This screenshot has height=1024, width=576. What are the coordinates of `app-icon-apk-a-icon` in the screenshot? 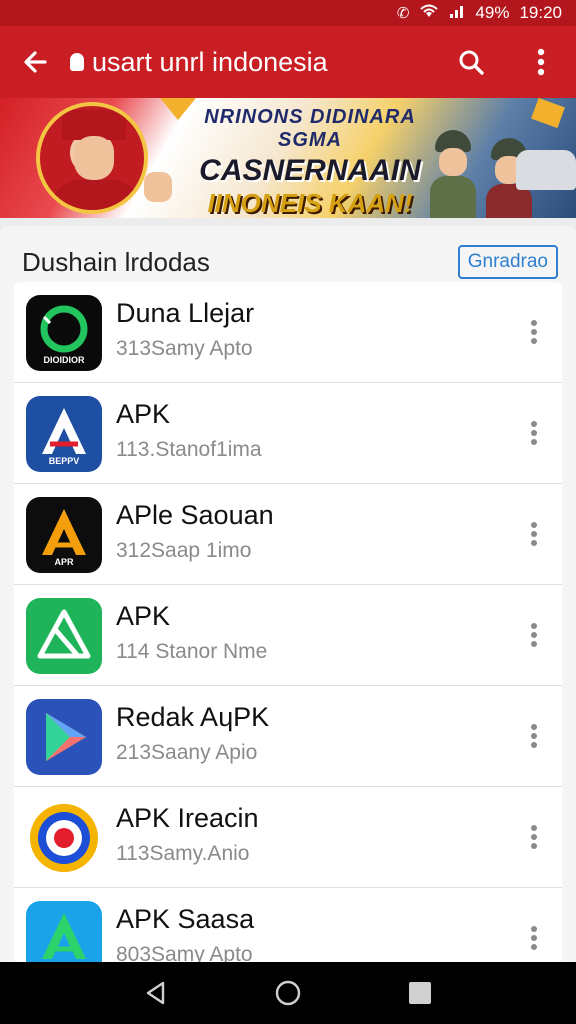 It's located at (64, 932).